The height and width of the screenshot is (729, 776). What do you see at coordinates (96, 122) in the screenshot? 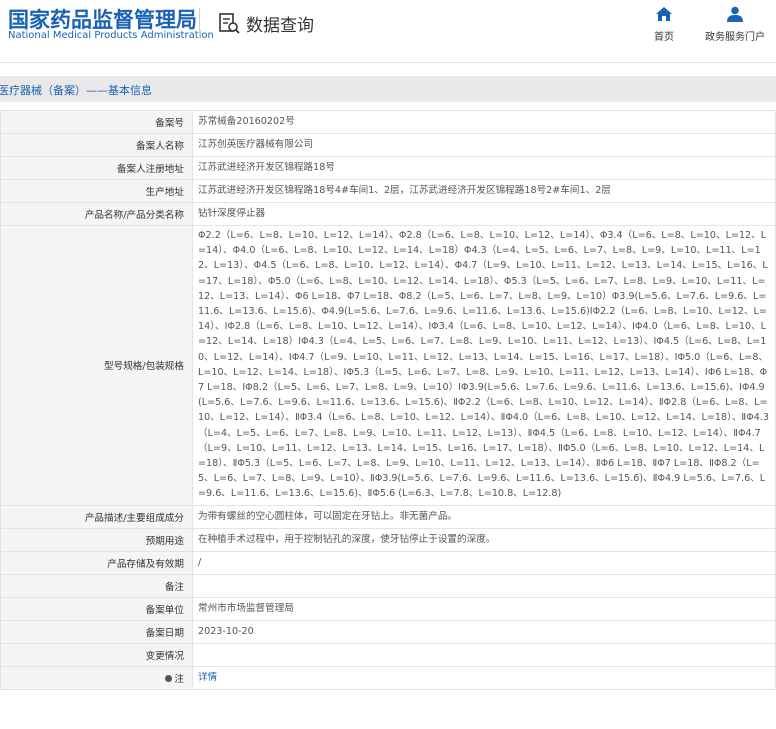
I see `row-label: 备案号` at bounding box center [96, 122].